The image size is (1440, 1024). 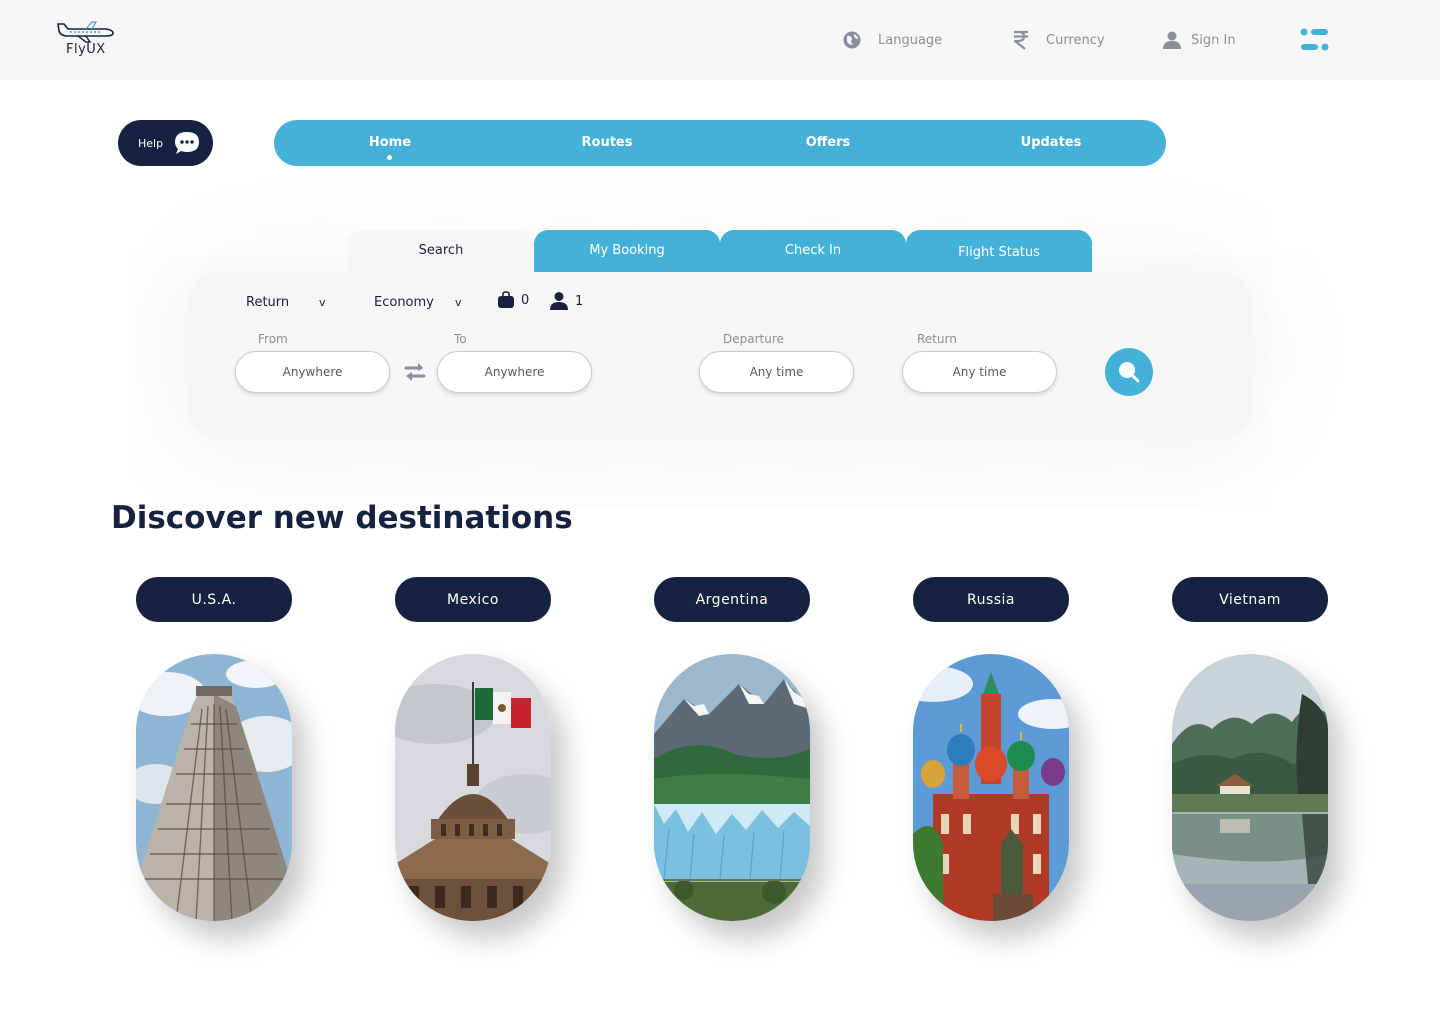 I want to click on nav-active-indicator, so click(x=389, y=157).